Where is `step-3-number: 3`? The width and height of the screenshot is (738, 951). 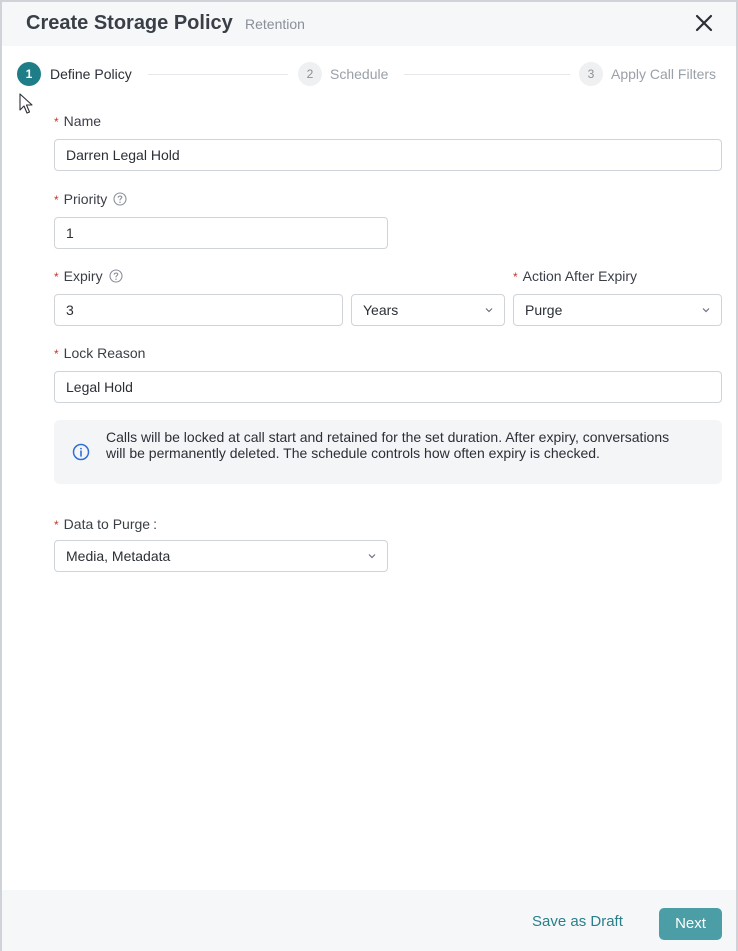
step-3-number: 3 is located at coordinates (591, 74).